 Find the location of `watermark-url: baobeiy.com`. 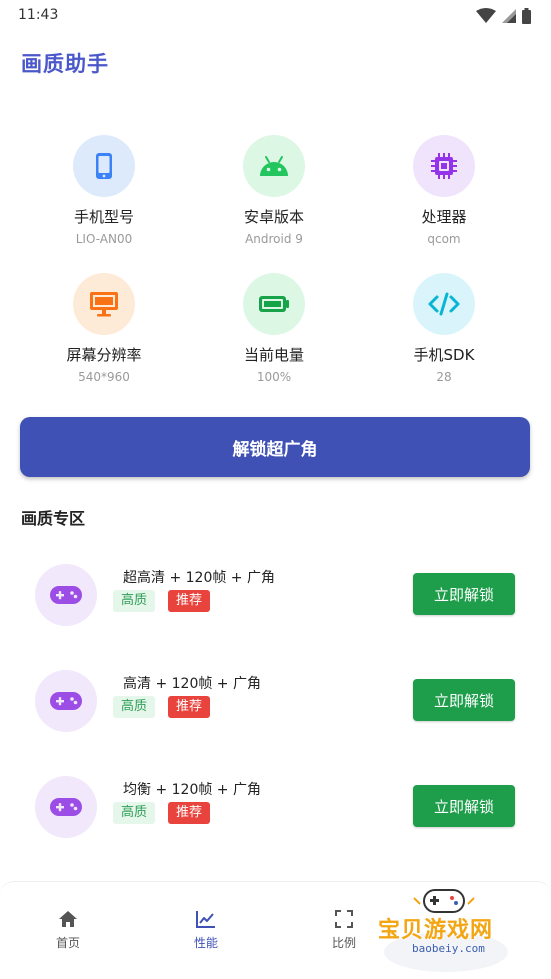

watermark-url: baobeiy.com is located at coordinates (448, 948).